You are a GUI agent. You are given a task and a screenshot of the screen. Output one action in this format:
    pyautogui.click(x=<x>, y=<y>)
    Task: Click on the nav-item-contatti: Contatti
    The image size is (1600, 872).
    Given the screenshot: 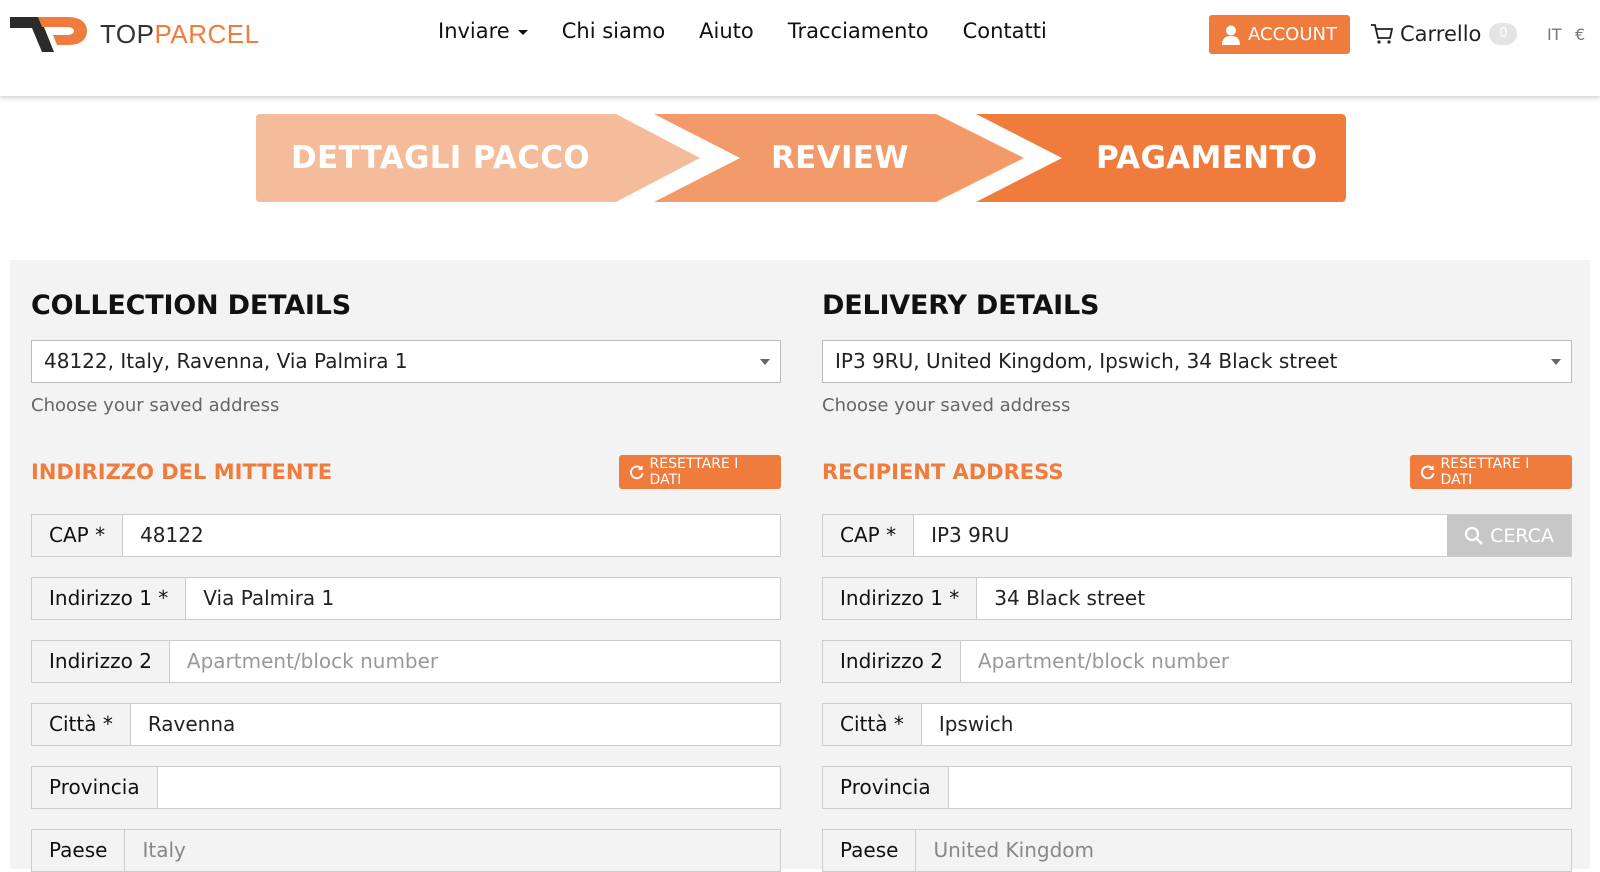 What is the action you would take?
    pyautogui.click(x=1005, y=31)
    